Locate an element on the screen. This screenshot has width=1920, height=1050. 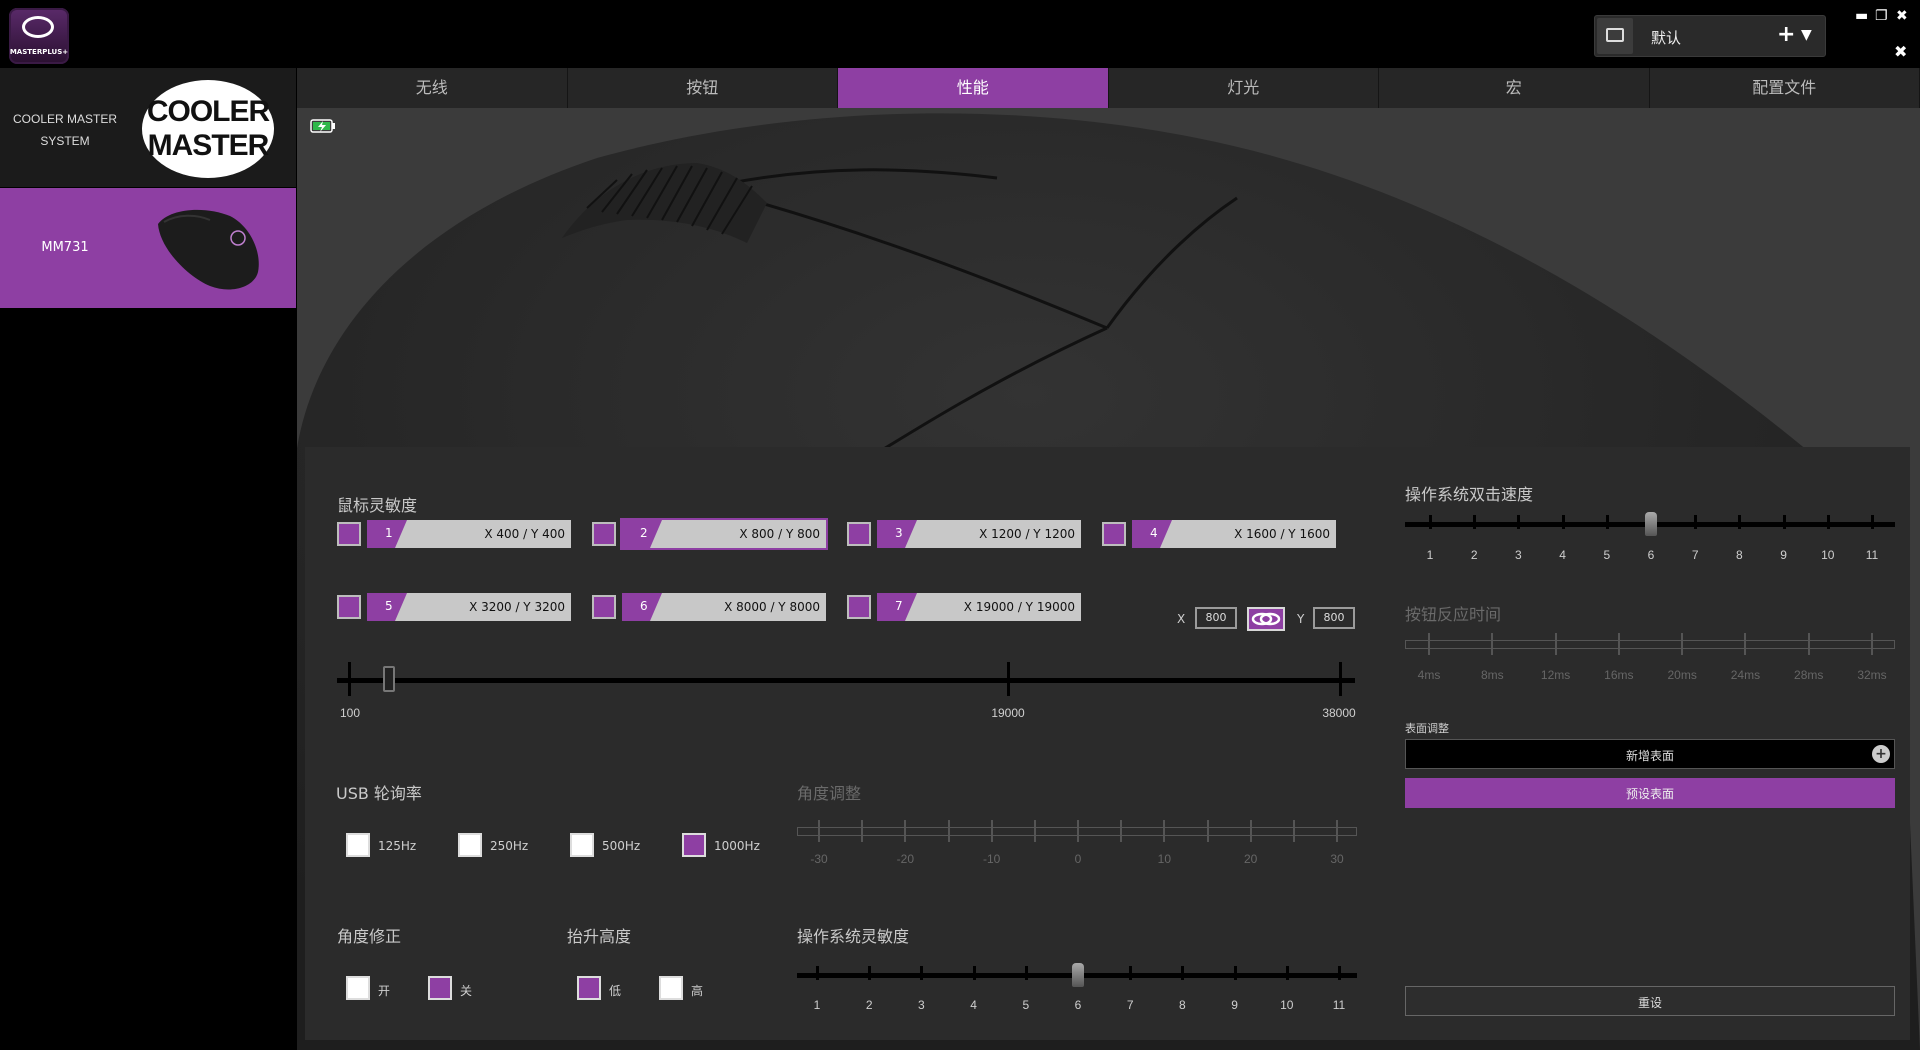
sidebar-item-device: MM731 is located at coordinates (148, 248).